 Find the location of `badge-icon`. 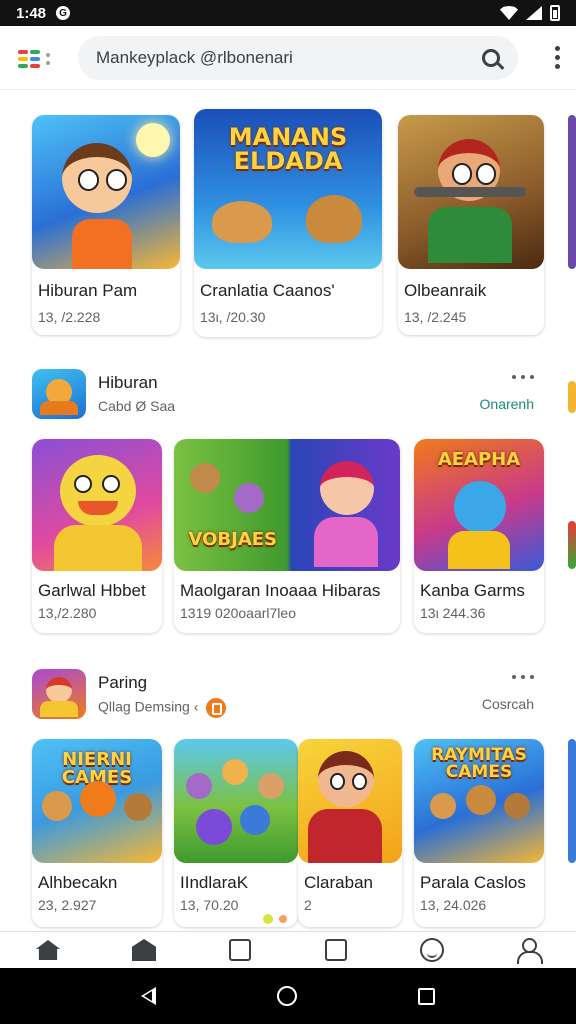

badge-icon is located at coordinates (216, 708).